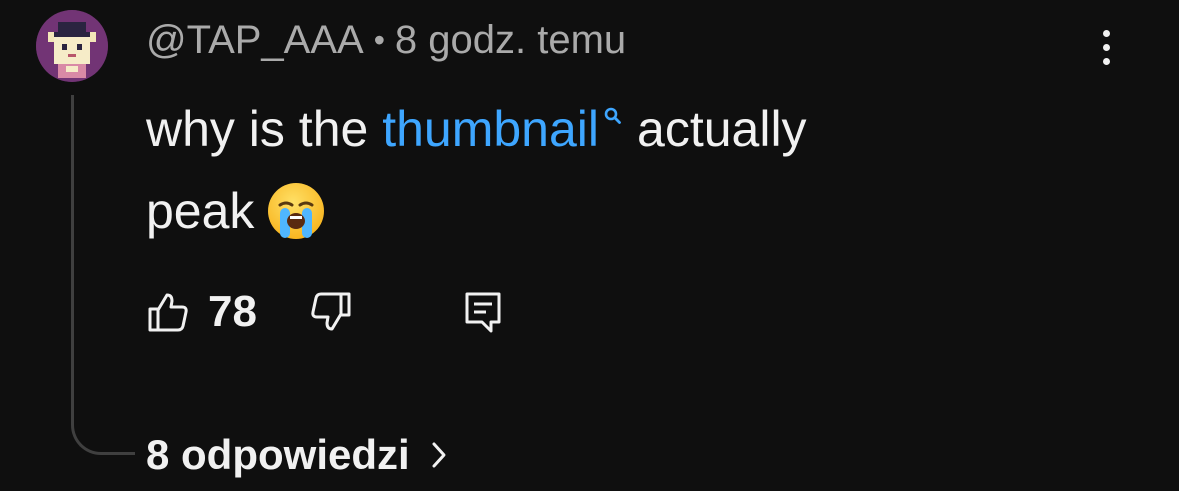 The height and width of the screenshot is (491, 1179). What do you see at coordinates (612, 115) in the screenshot?
I see `search-icon` at bounding box center [612, 115].